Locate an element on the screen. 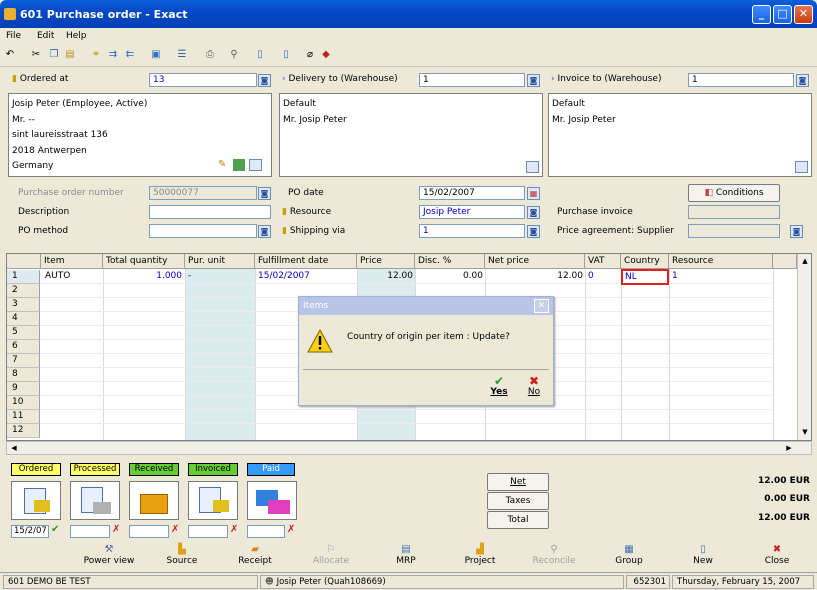 The height and width of the screenshot is (590, 817). total-button: Total is located at coordinates (518, 520).